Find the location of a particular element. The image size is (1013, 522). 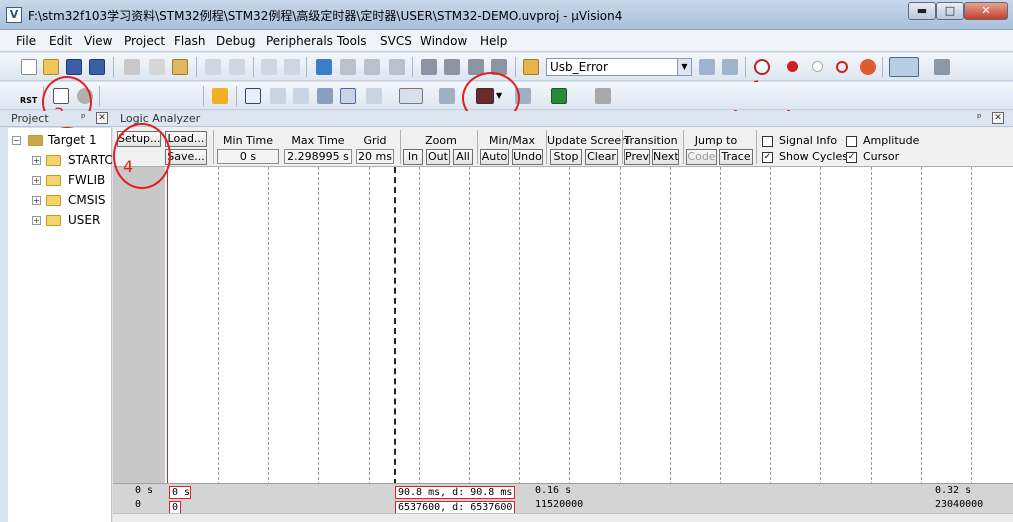

jump-trace-button: Trace is located at coordinates (736, 157).